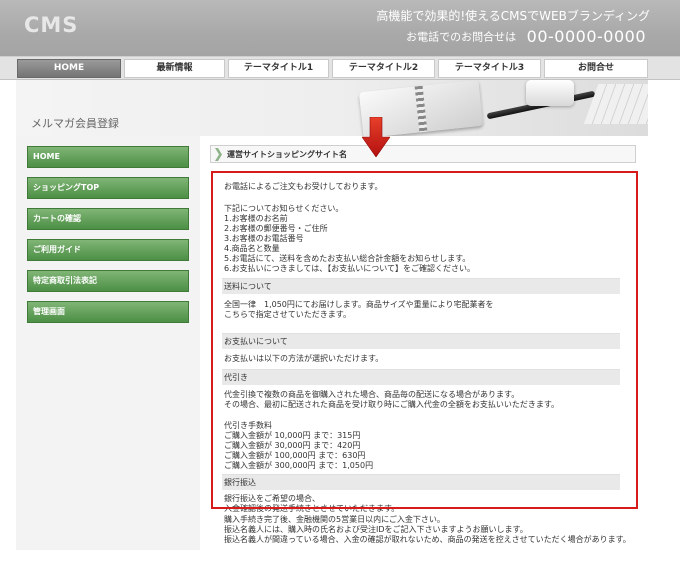  I want to click on sidebar-item-cart: カートの確認, so click(108, 219).